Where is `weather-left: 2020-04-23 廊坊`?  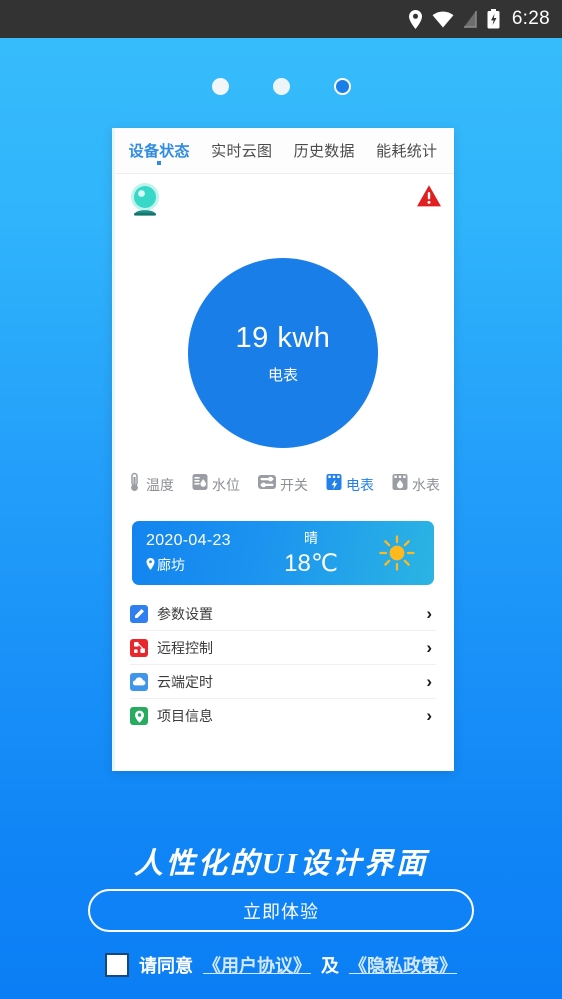 weather-left: 2020-04-23 廊坊 is located at coordinates (206, 553).